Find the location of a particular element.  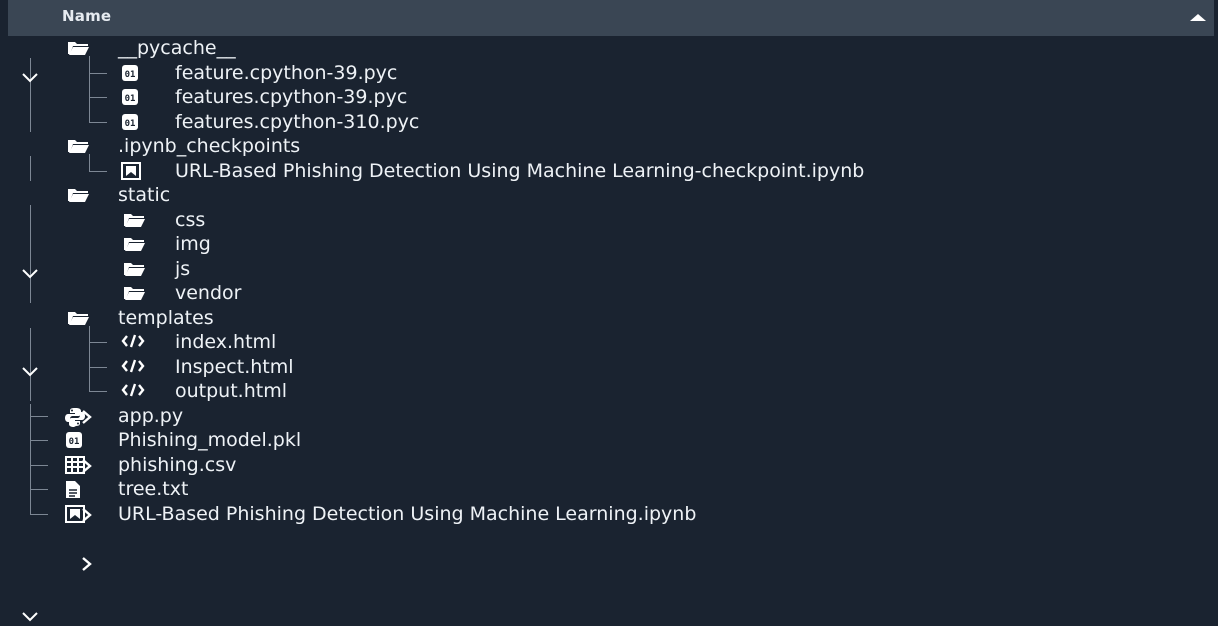

file-row: 01 feature.cpython-39.pyc is located at coordinates (609, 73).